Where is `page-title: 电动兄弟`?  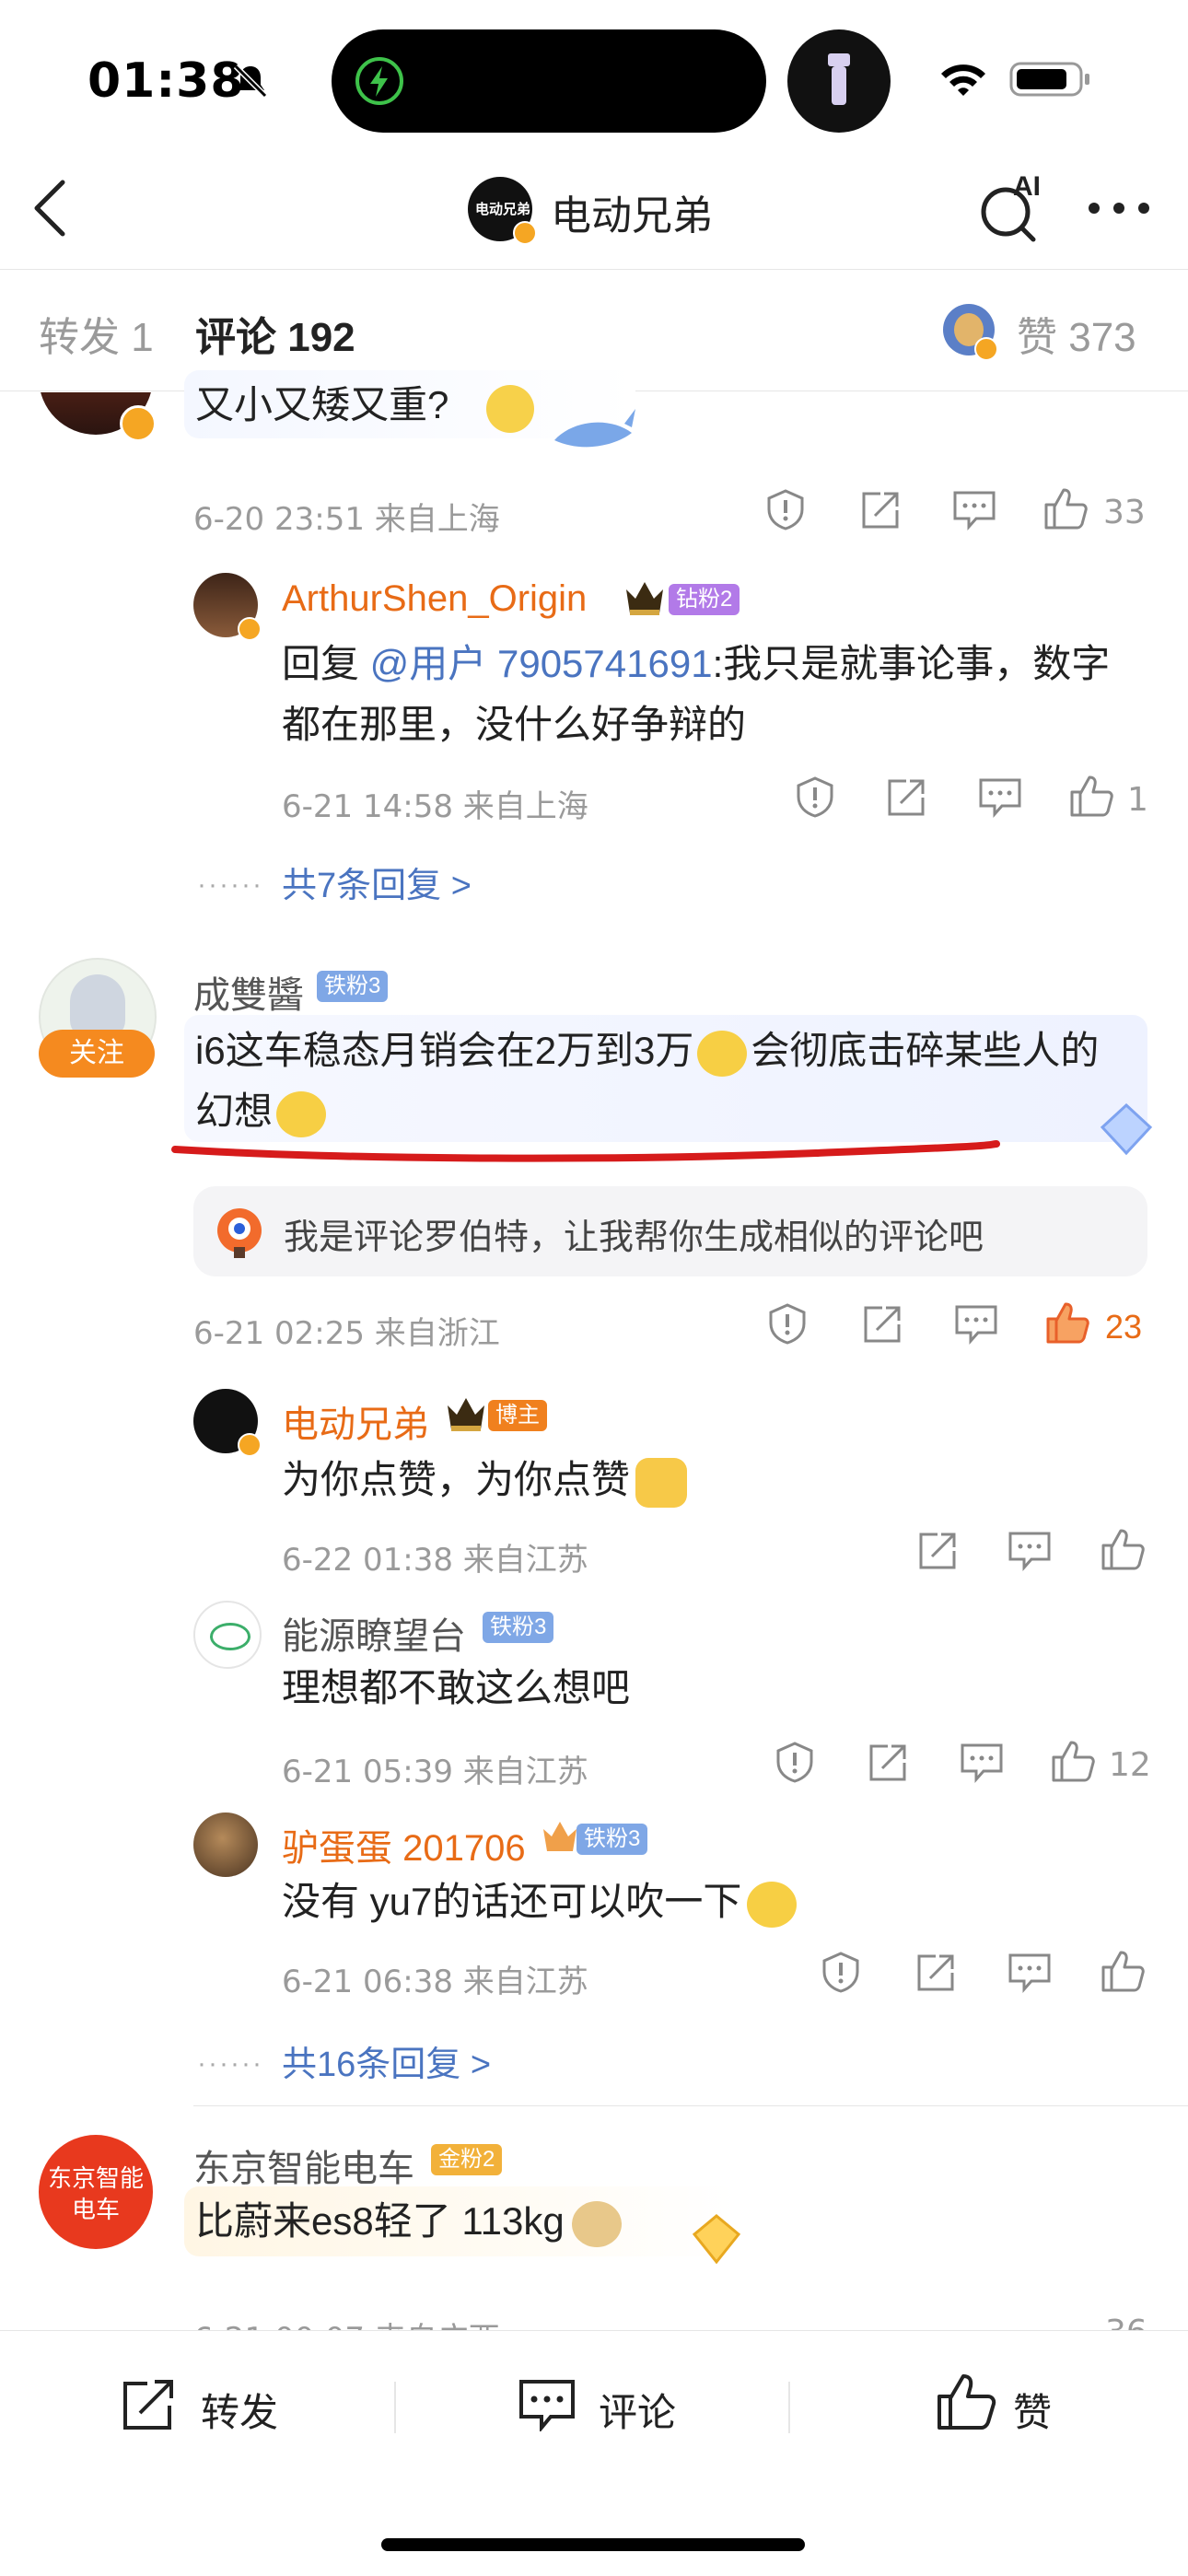
page-title: 电动兄弟 is located at coordinates (632, 216).